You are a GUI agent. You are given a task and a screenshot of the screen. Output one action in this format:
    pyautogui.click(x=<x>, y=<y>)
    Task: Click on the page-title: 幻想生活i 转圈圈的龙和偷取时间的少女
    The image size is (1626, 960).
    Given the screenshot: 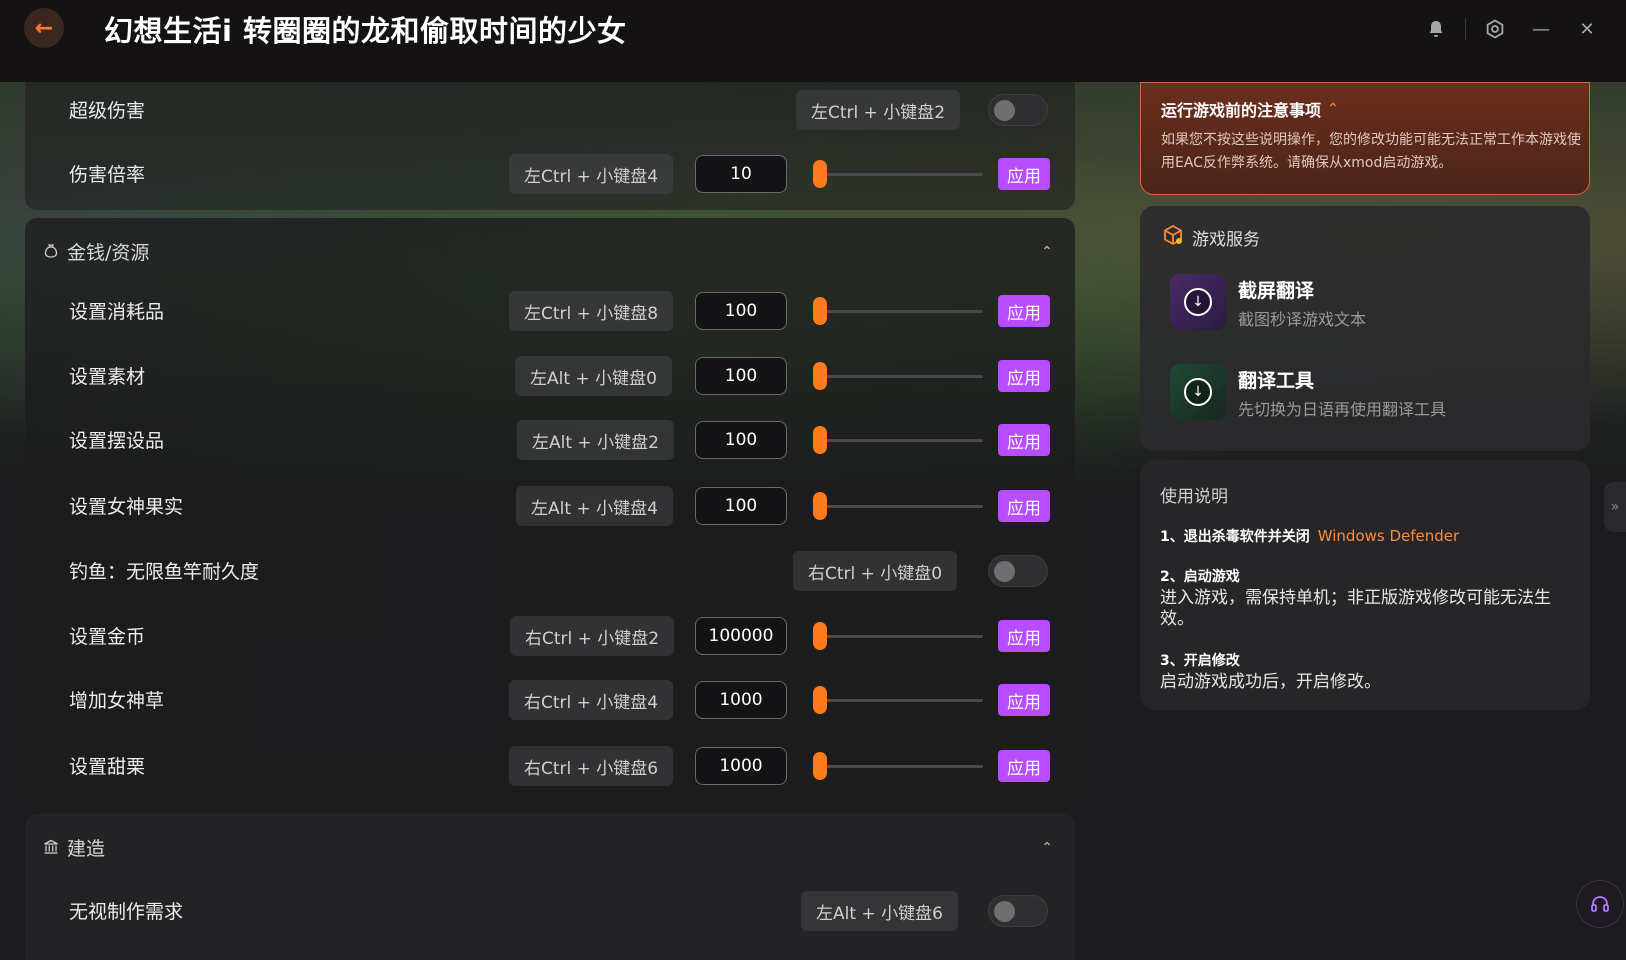 What is the action you would take?
    pyautogui.click(x=365, y=31)
    